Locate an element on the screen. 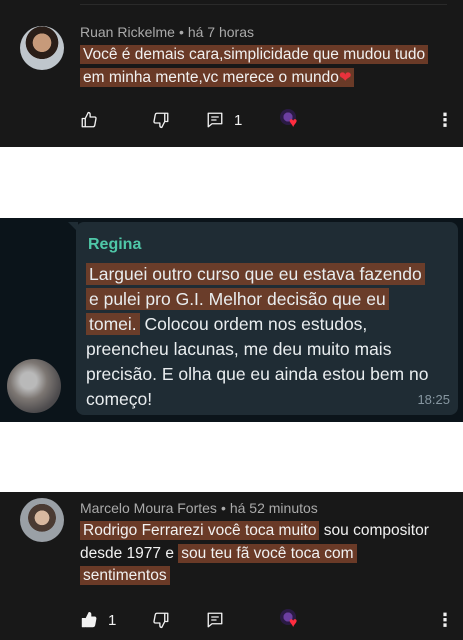 This screenshot has width=463, height=640. sender-name: Regina is located at coordinates (114, 245).